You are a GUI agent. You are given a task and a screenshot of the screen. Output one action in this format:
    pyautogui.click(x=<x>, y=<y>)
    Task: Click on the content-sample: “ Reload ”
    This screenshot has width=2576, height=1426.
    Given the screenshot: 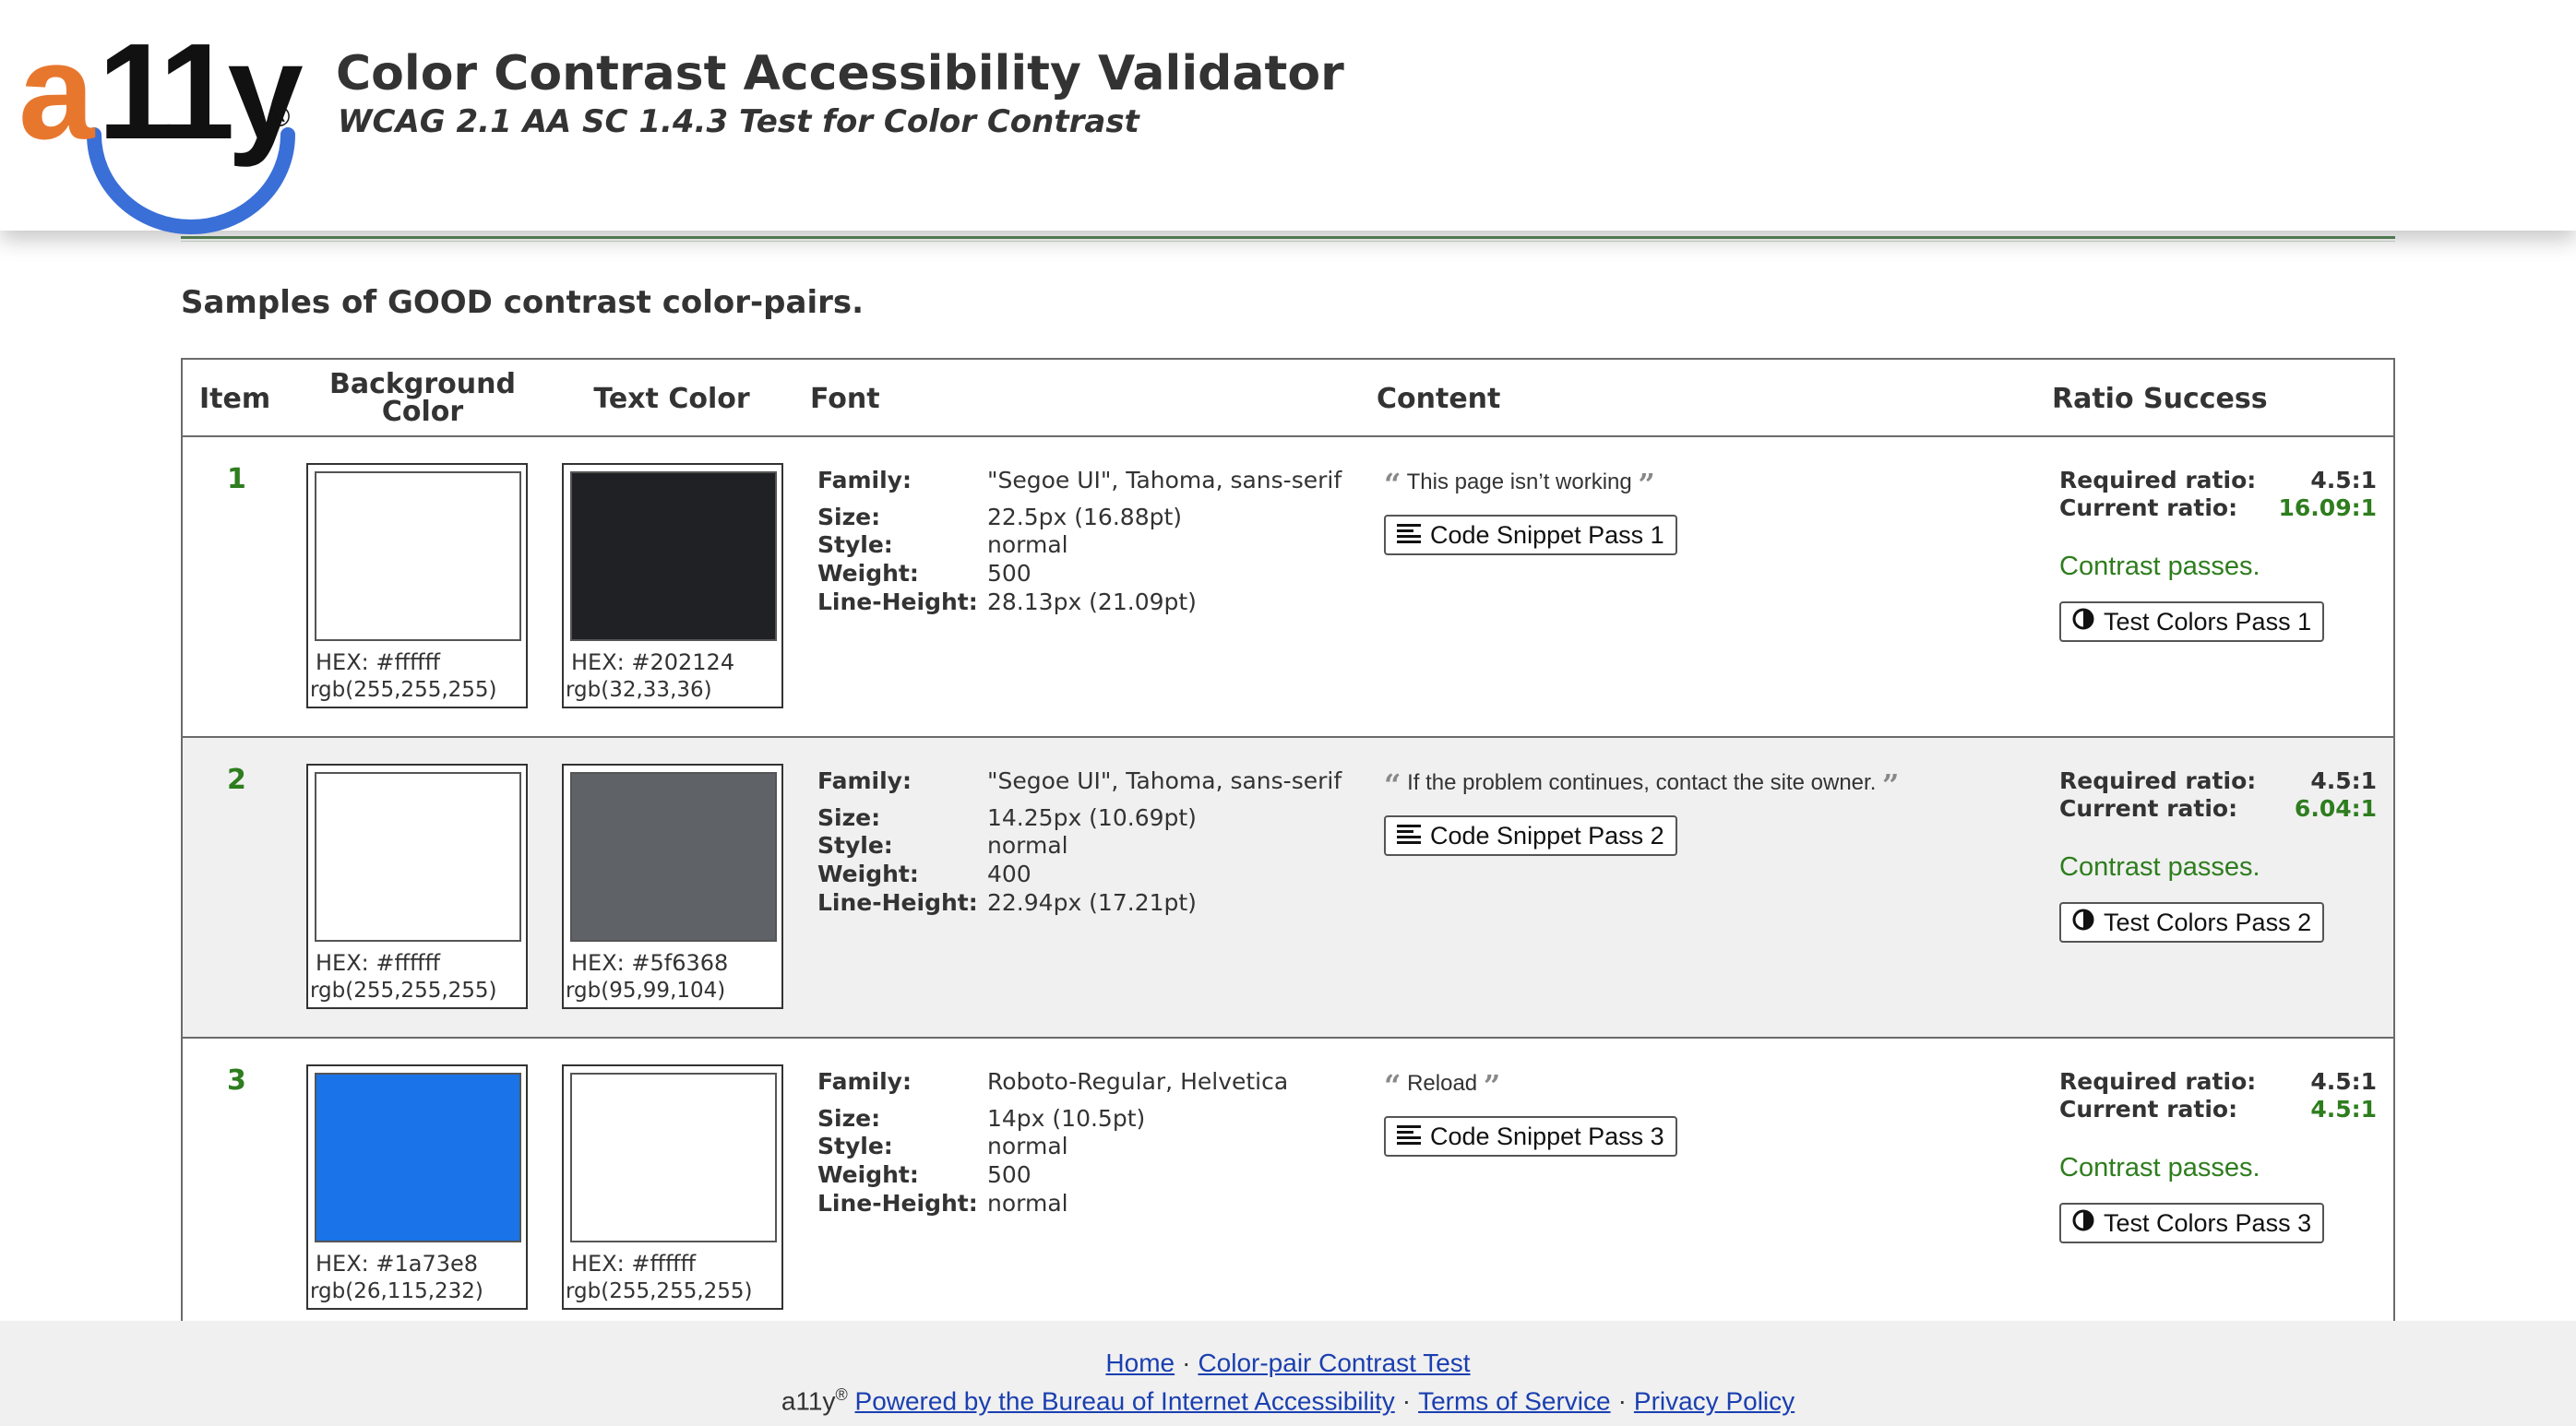 What is the action you would take?
    pyautogui.click(x=1442, y=1085)
    